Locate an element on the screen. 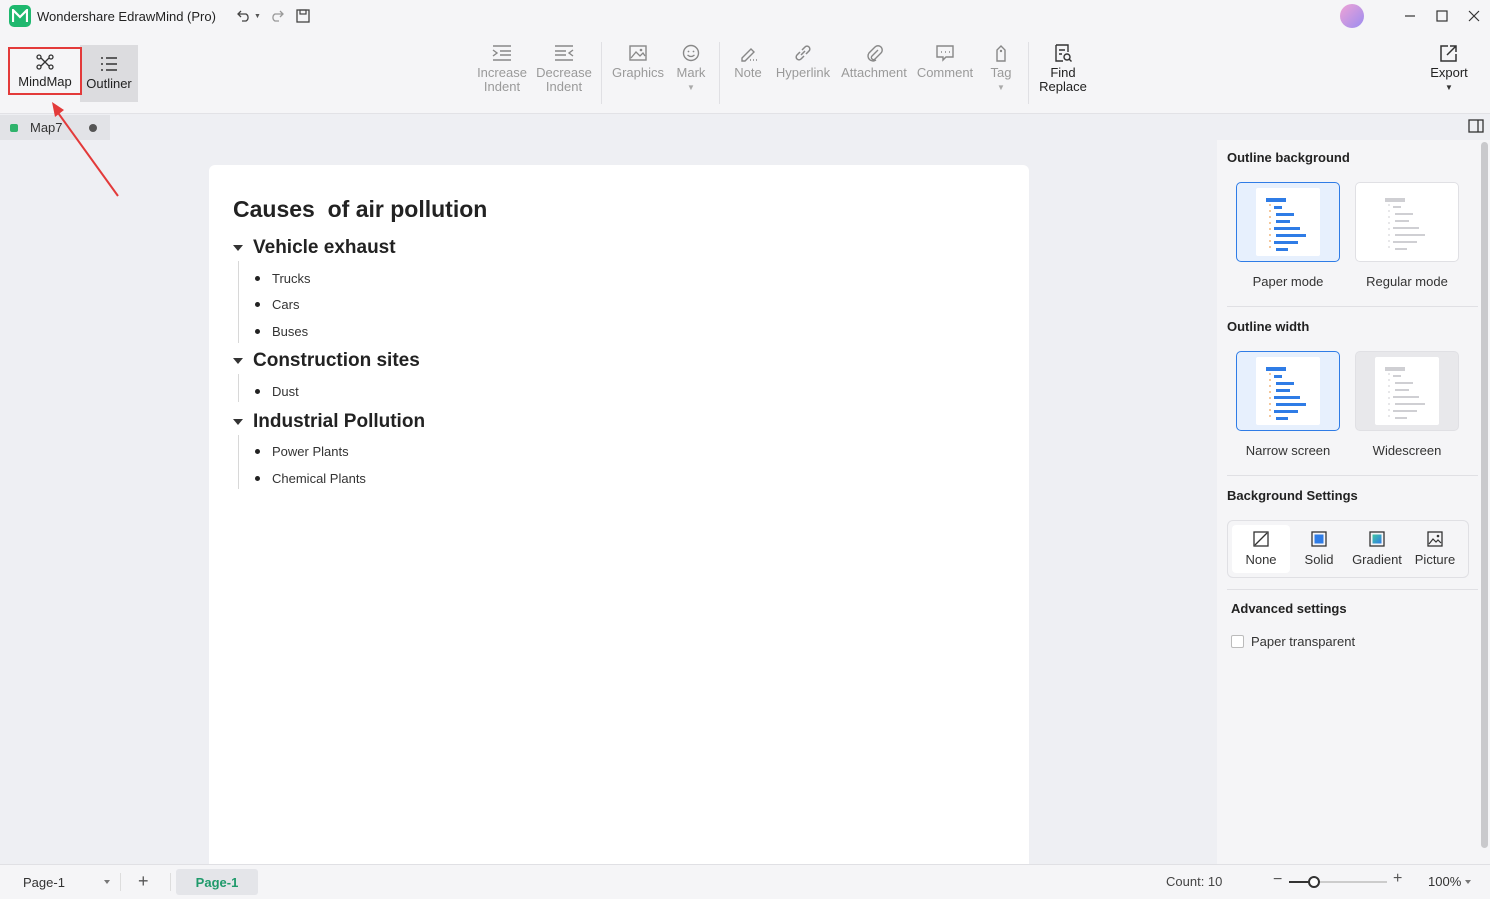 This screenshot has height=899, width=1490. tag-label: Tag is located at coordinates (1001, 72).